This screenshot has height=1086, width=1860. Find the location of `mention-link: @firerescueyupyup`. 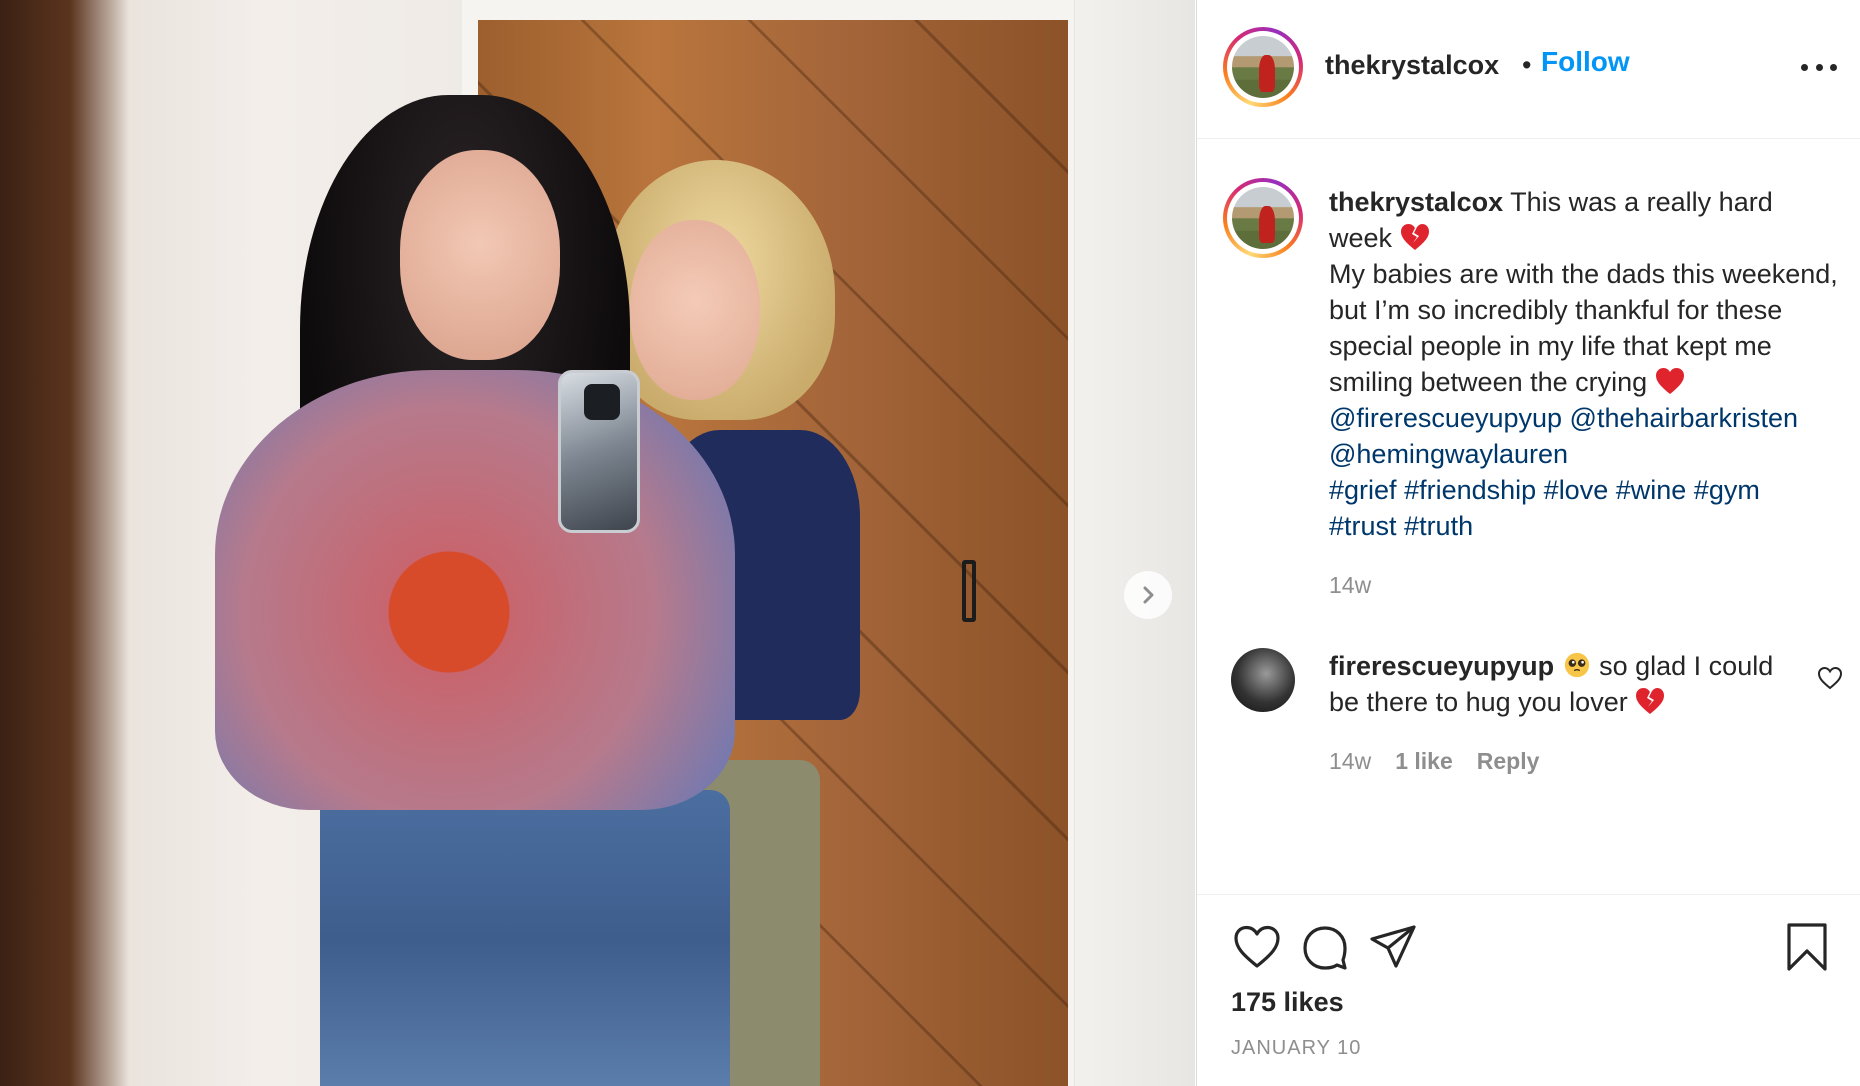

mention-link: @firerescueyupyup is located at coordinates (1445, 418).